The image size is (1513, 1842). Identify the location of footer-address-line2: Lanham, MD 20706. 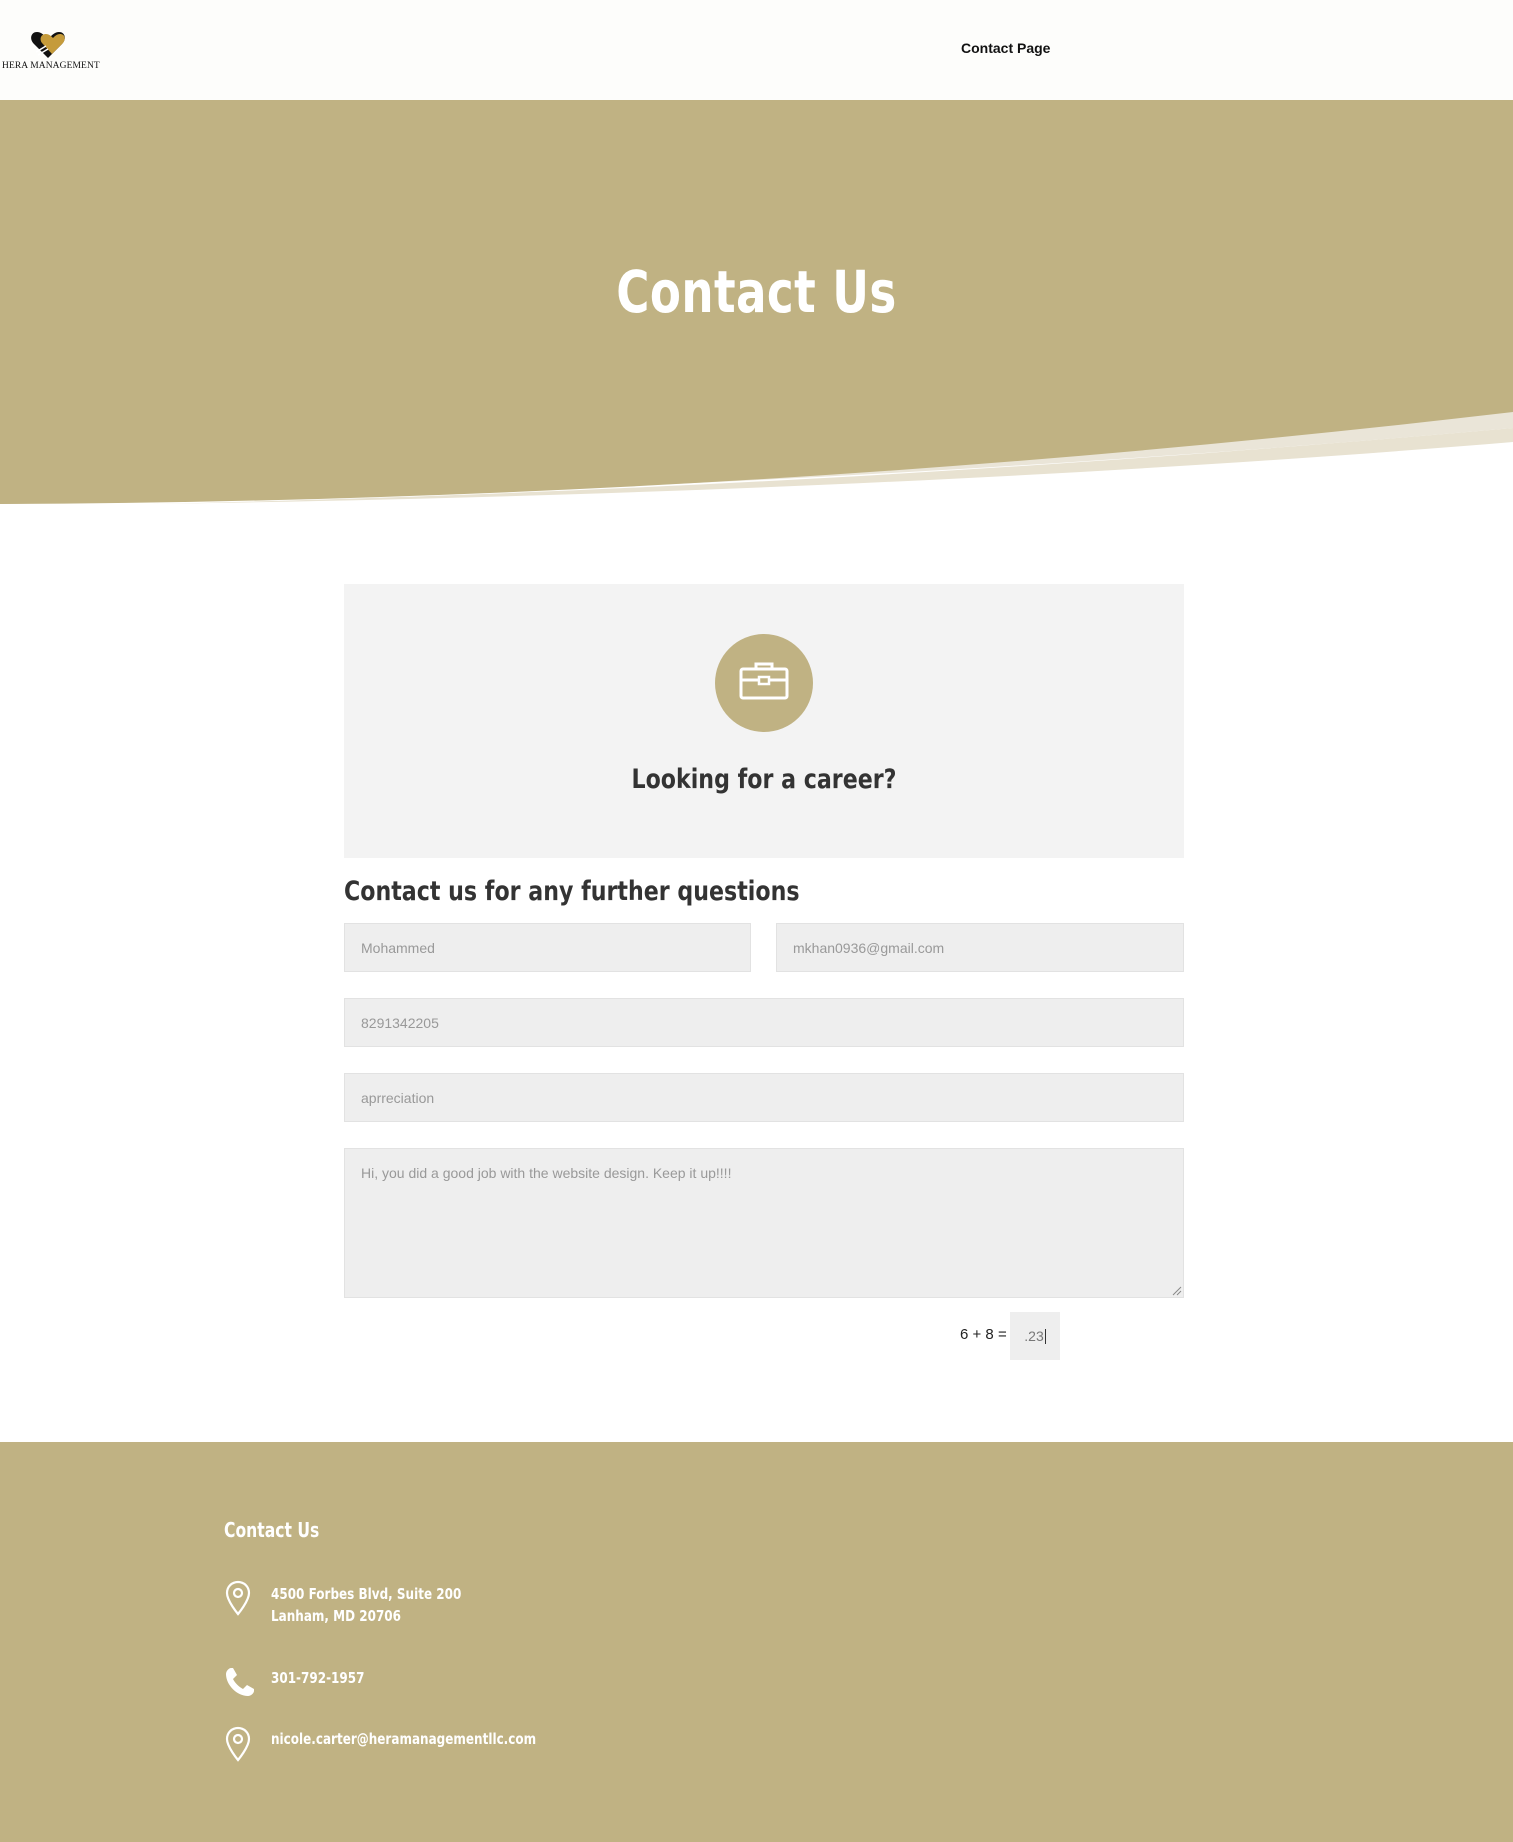
(336, 1616).